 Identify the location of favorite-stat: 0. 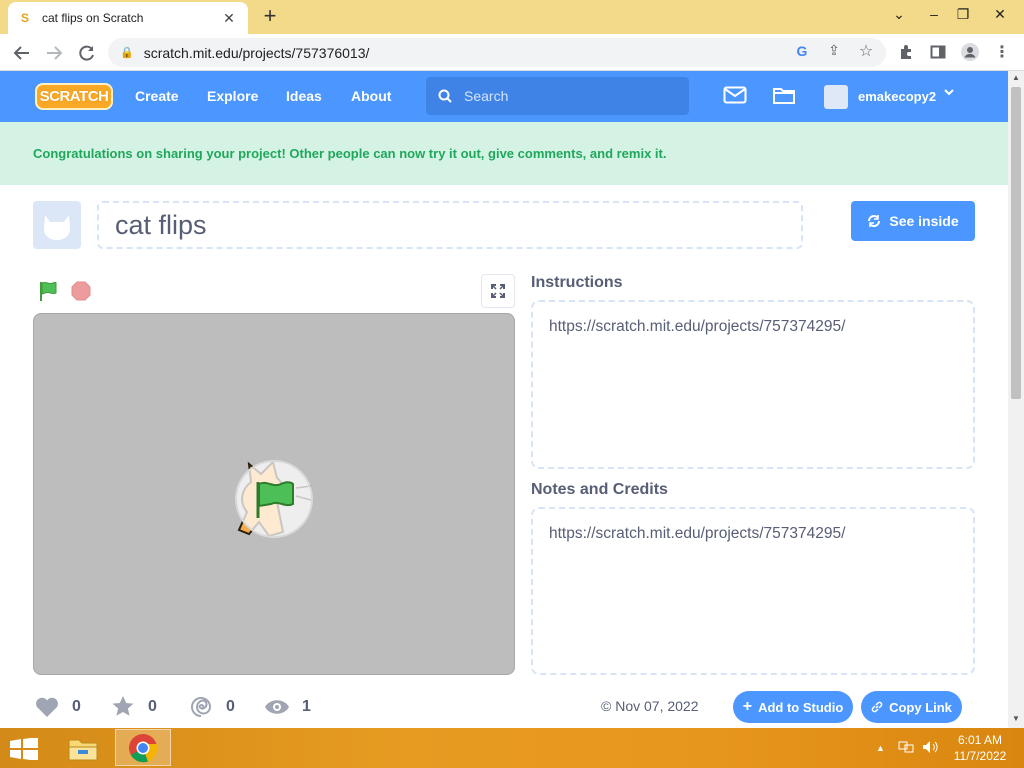
(133, 707).